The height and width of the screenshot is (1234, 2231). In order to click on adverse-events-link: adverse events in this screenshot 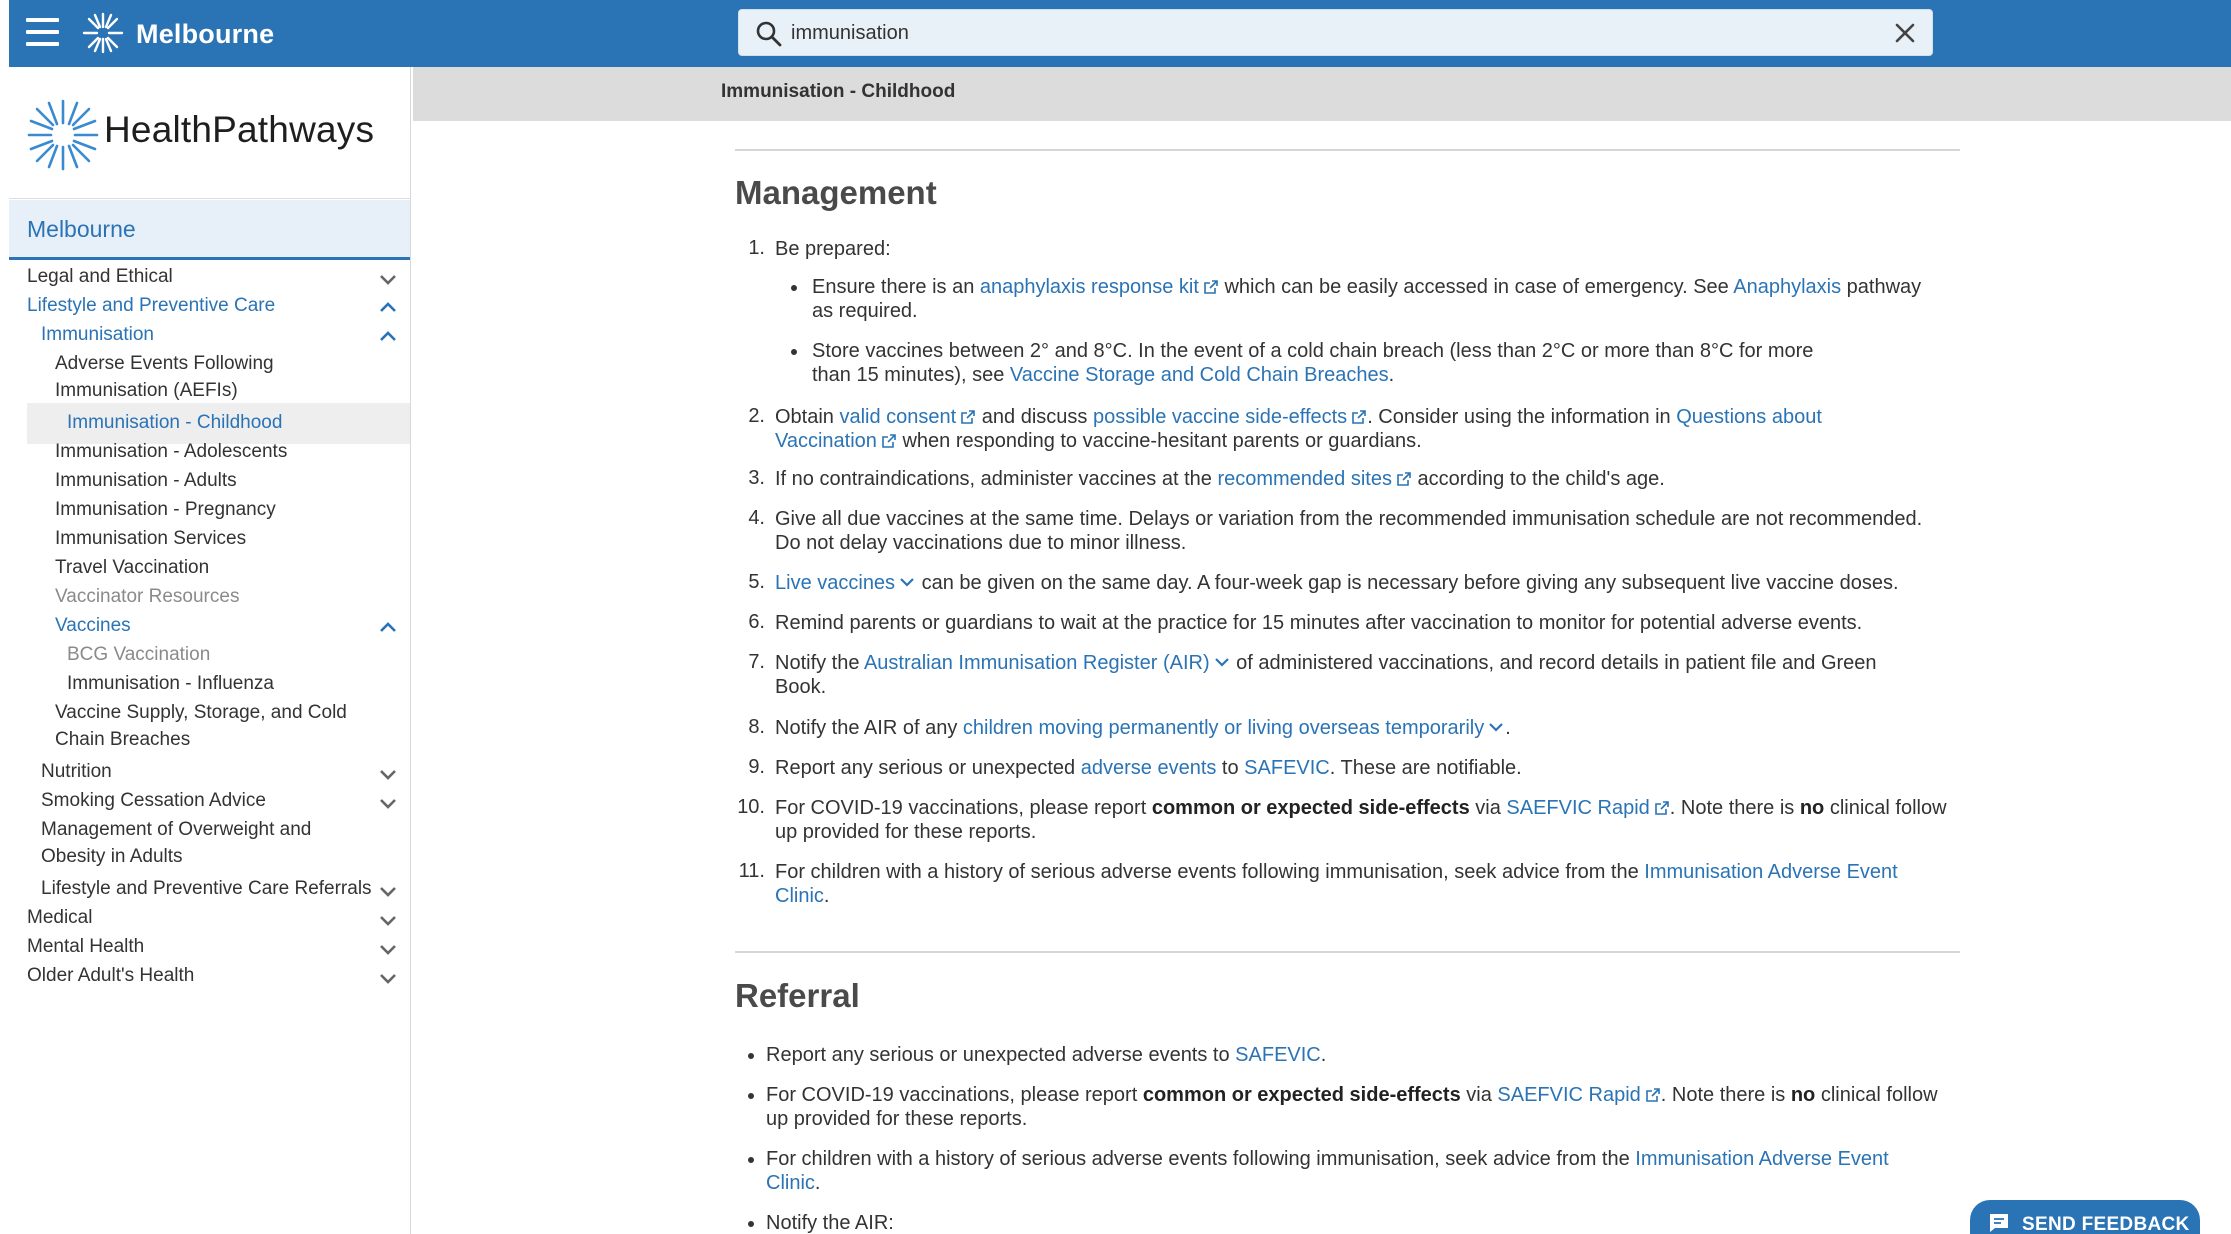, I will do `click(1149, 768)`.